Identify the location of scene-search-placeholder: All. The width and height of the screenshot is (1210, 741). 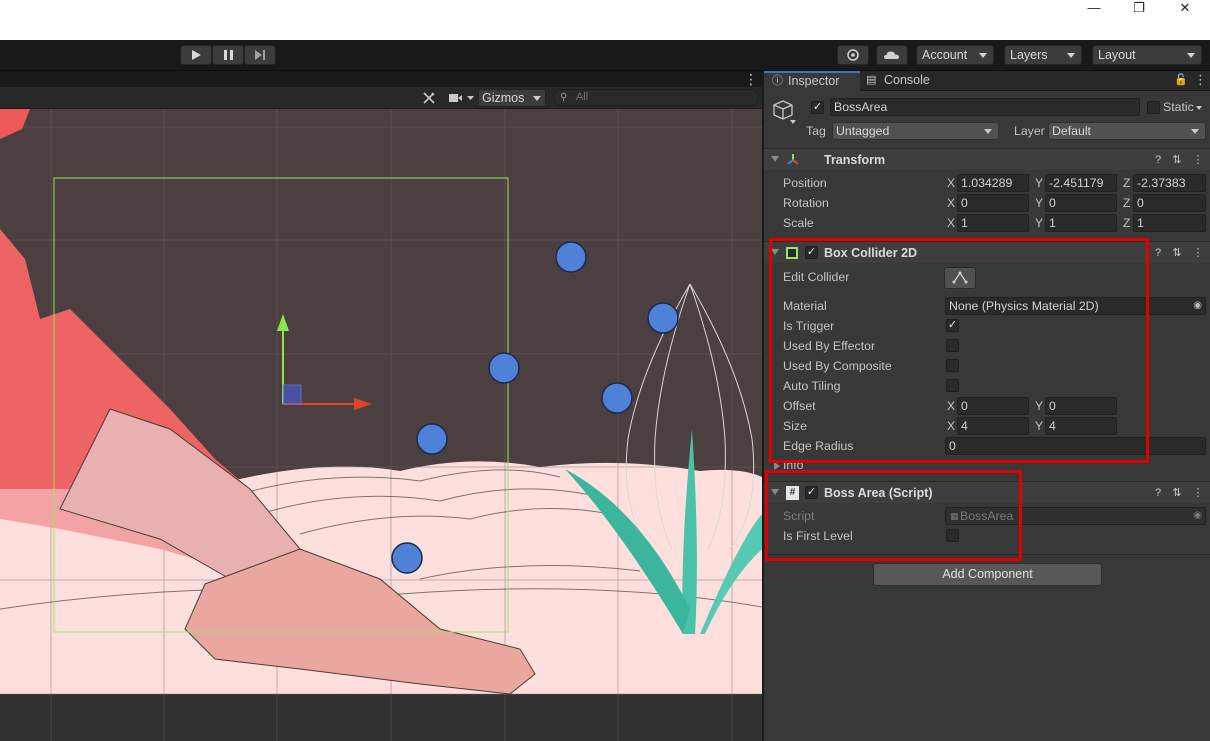
(582, 97).